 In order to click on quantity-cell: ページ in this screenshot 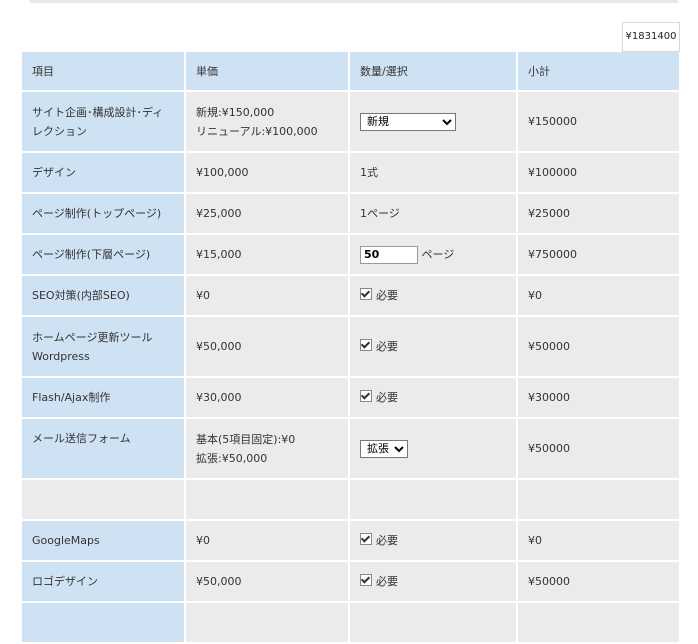, I will do `click(434, 255)`.